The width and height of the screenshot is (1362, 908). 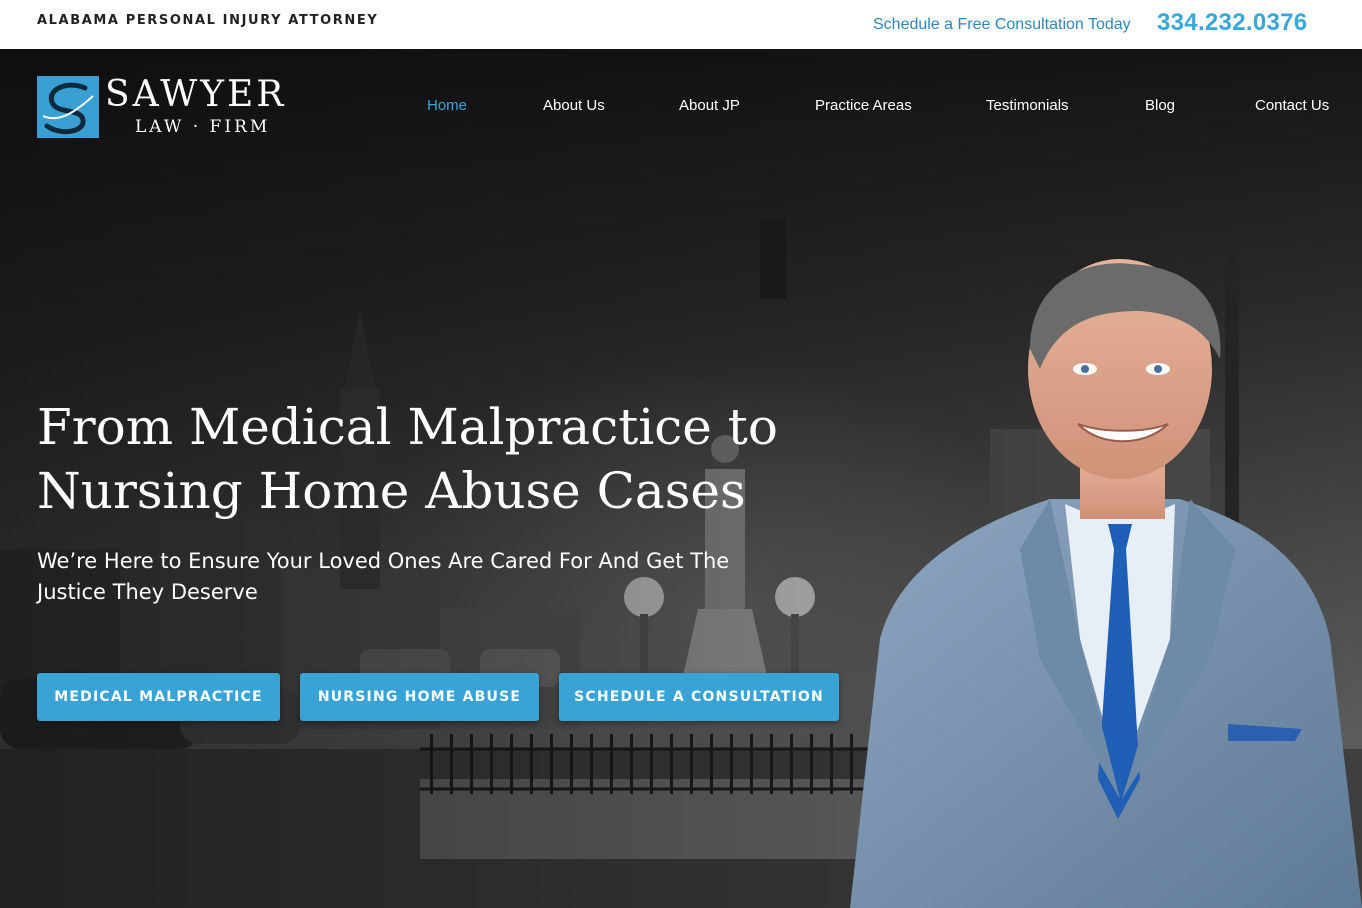 I want to click on schedule-consultation-link: Schedule a Free Consultation Today, so click(x=1002, y=25).